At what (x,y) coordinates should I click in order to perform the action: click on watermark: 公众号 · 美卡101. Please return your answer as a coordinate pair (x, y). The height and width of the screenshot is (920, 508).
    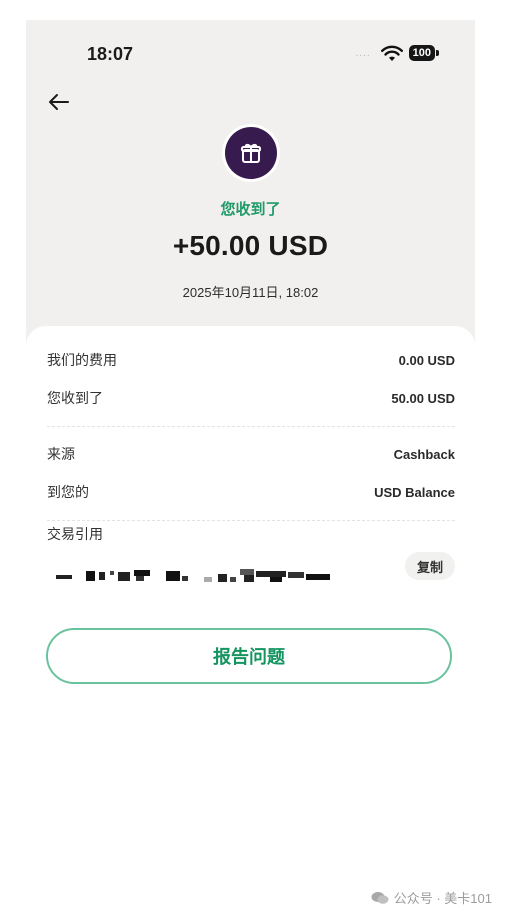
    Looking at the image, I should click on (431, 897).